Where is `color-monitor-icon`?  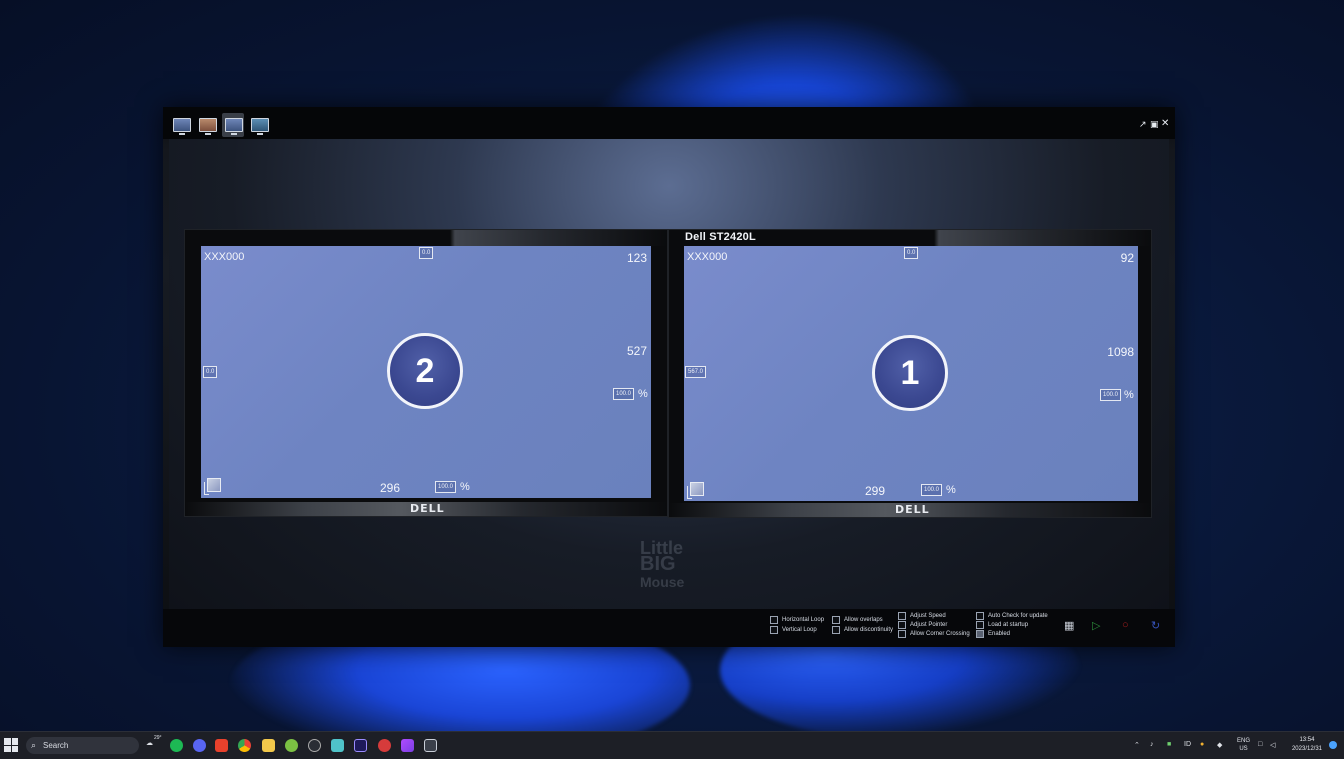
color-monitor-icon is located at coordinates (208, 126).